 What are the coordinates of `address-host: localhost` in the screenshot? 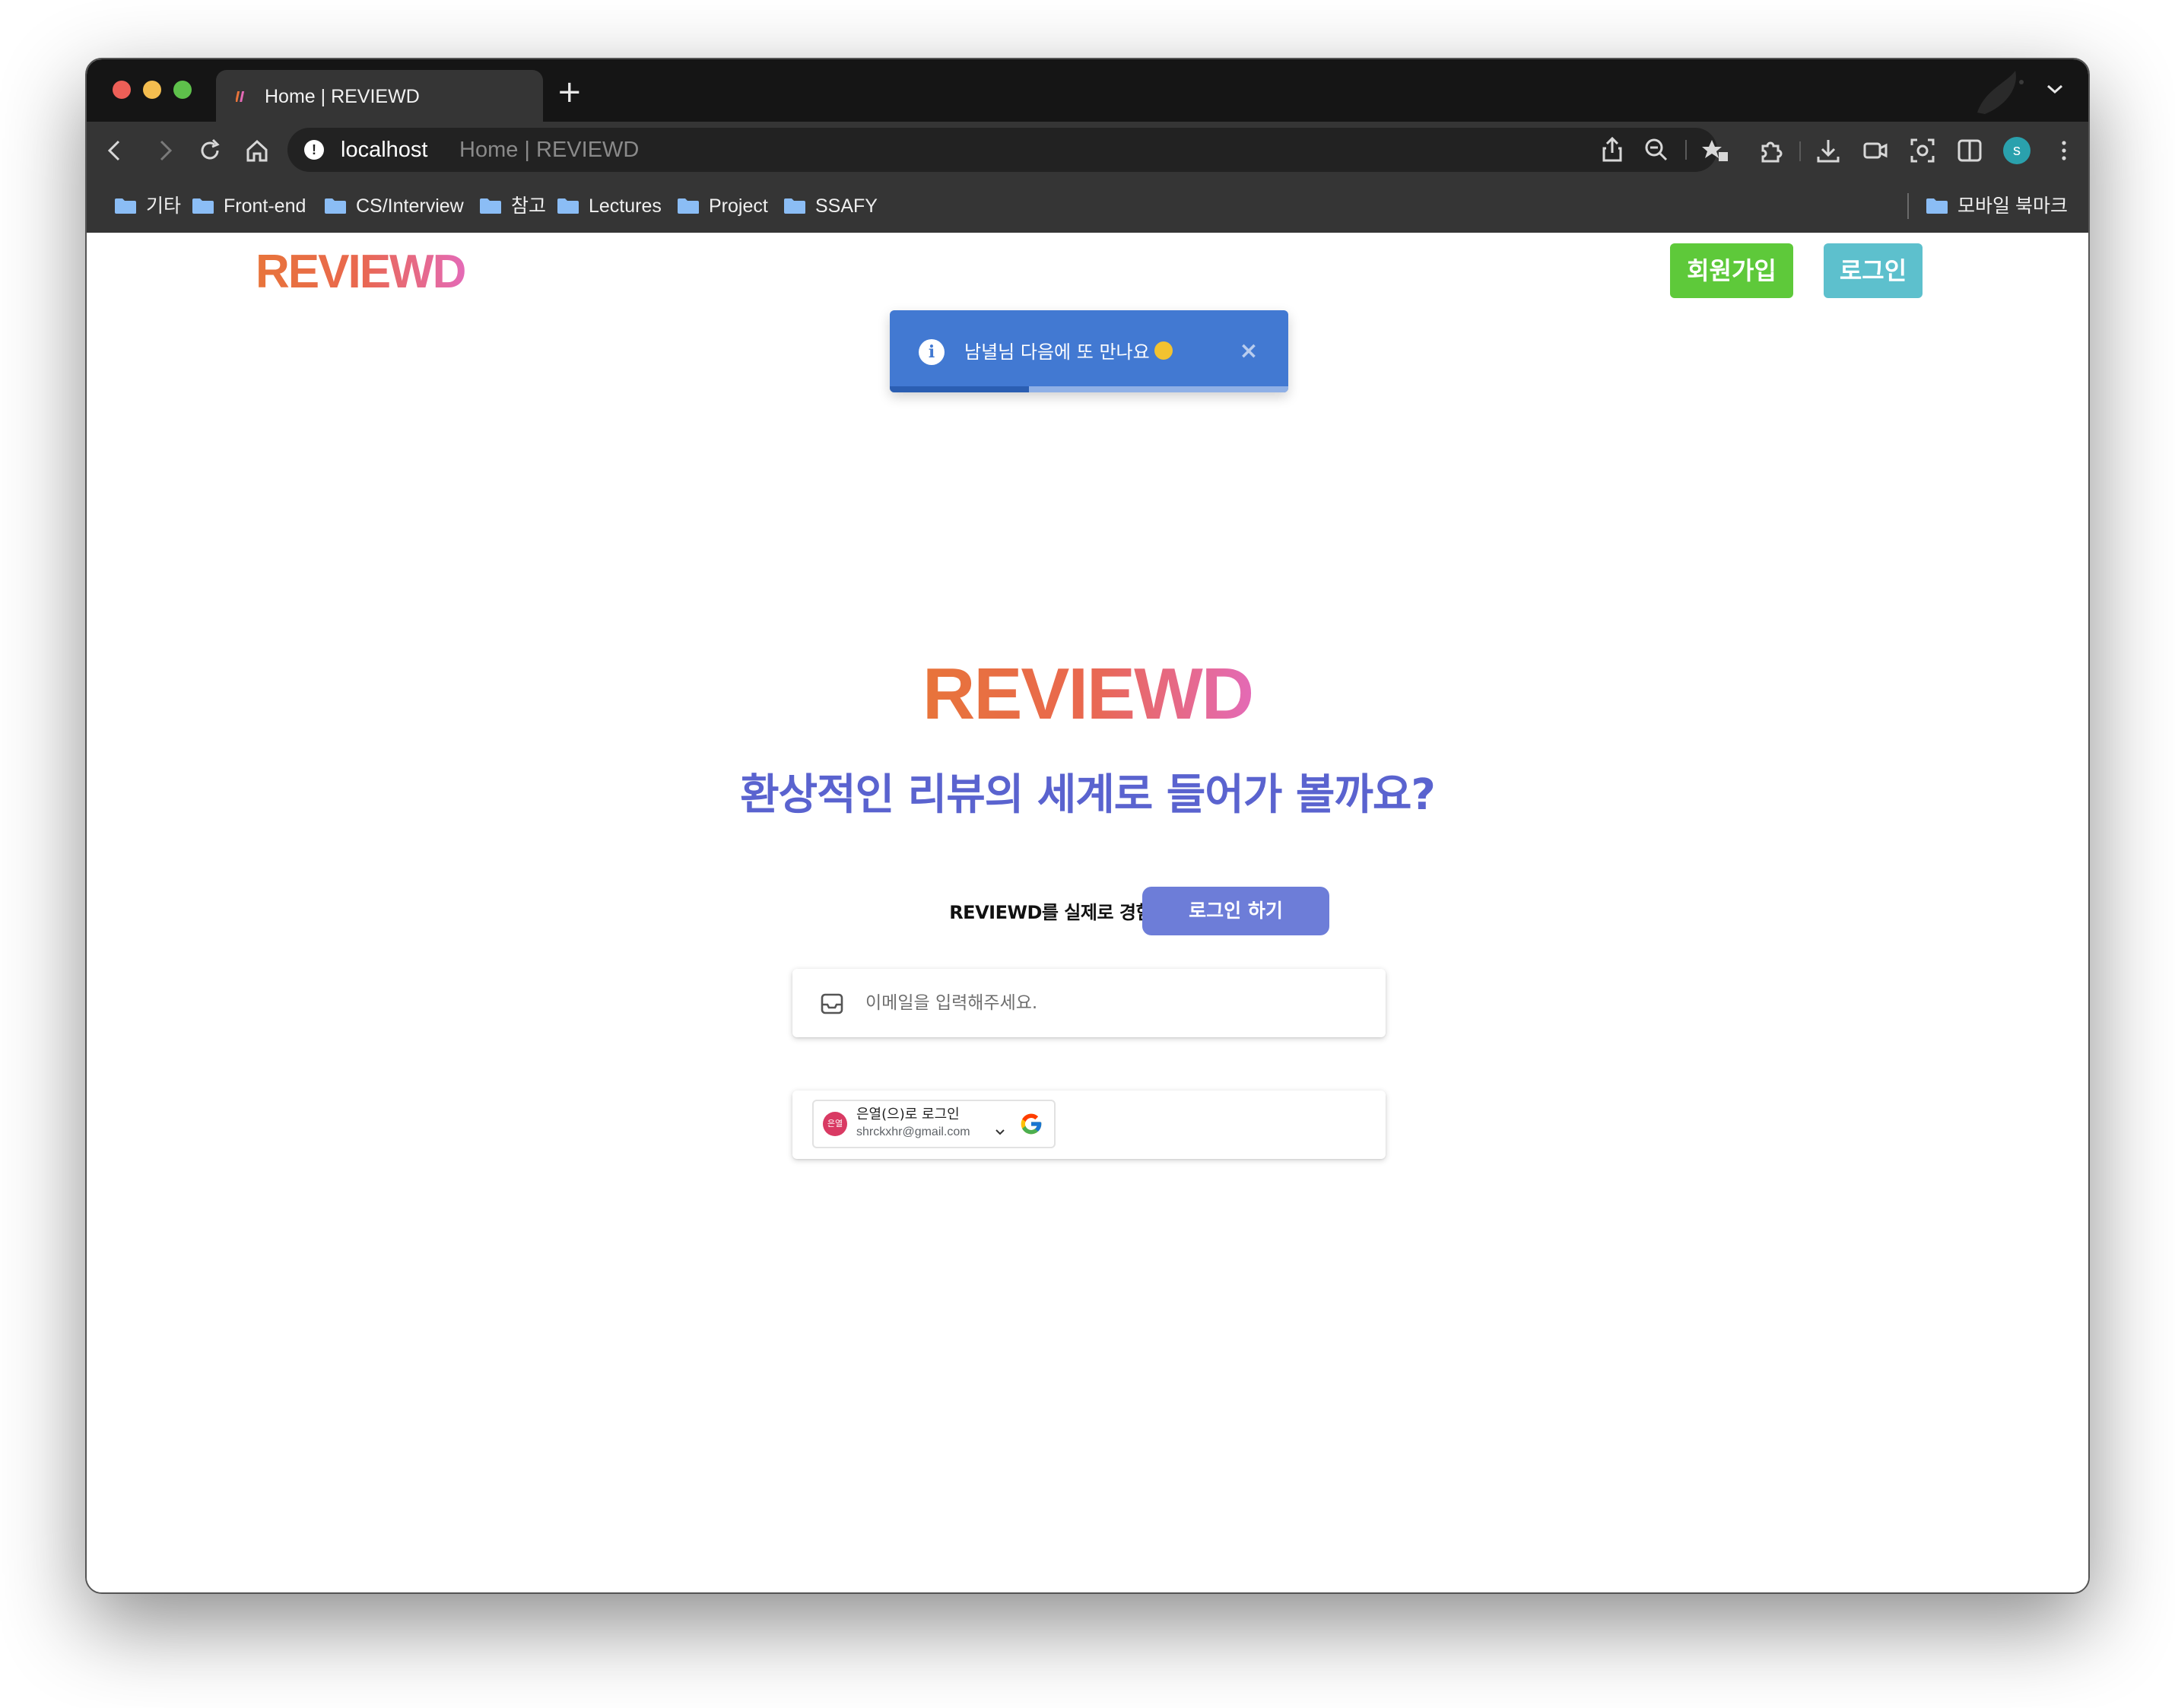 It's located at (385, 150).